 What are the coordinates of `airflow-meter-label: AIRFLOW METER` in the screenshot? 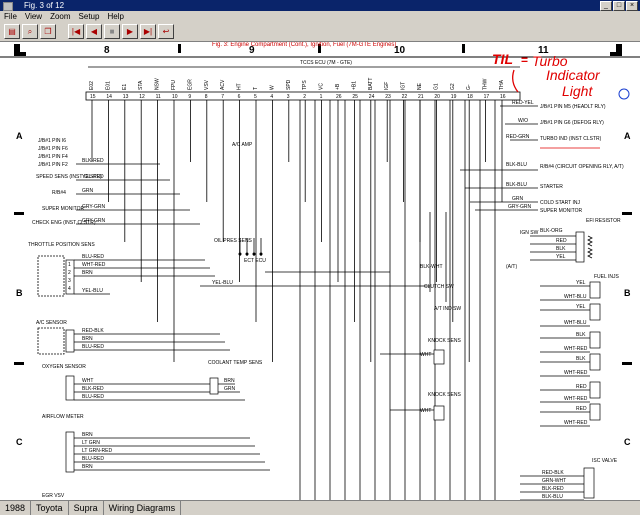 It's located at (63, 417).